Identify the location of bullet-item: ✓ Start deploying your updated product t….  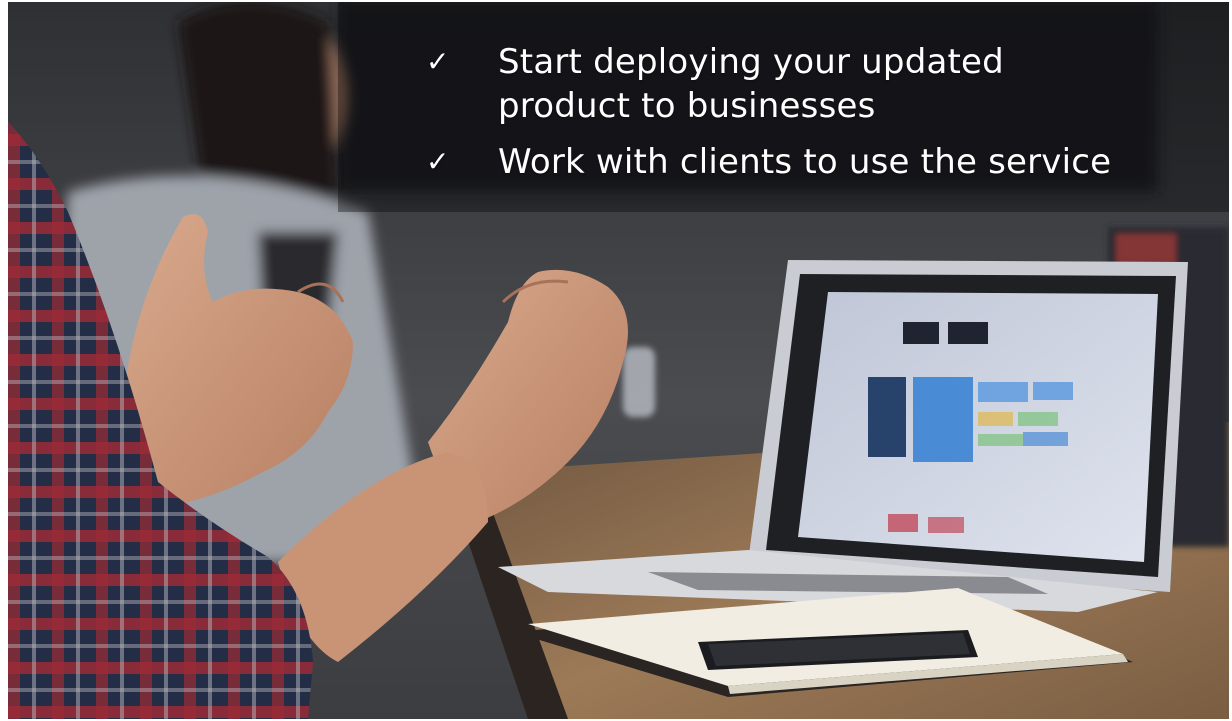
(800, 84).